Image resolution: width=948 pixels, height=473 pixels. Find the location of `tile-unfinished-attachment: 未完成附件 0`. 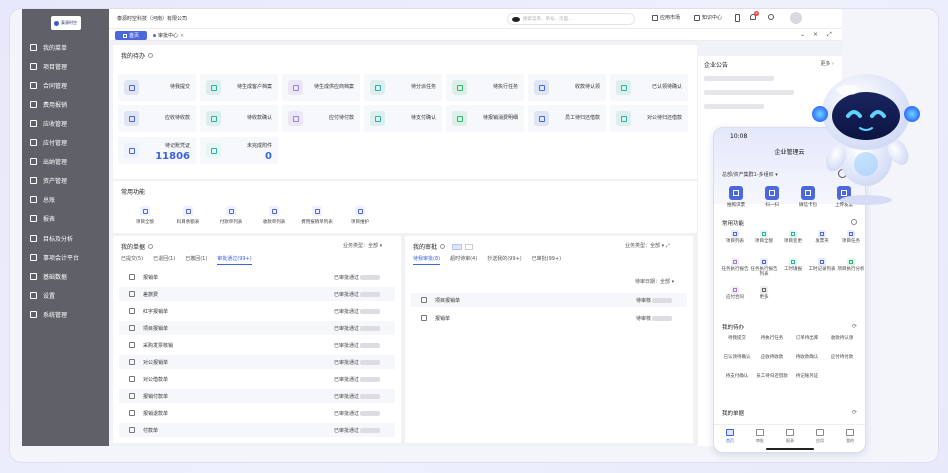

tile-unfinished-attachment: 未完成附件 0 is located at coordinates (239, 150).